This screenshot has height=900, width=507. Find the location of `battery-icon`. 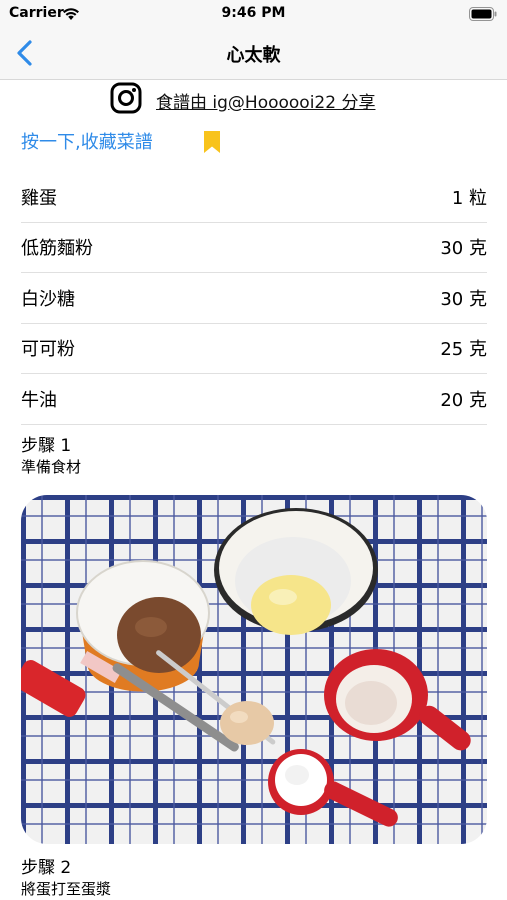

battery-icon is located at coordinates (483, 15).